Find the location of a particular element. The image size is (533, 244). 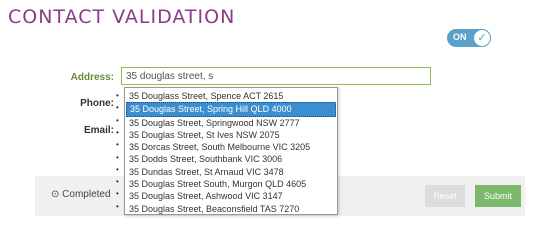

suggestion-item: 35 Douglas Street, Ashwood VIC 3147 is located at coordinates (231, 196).